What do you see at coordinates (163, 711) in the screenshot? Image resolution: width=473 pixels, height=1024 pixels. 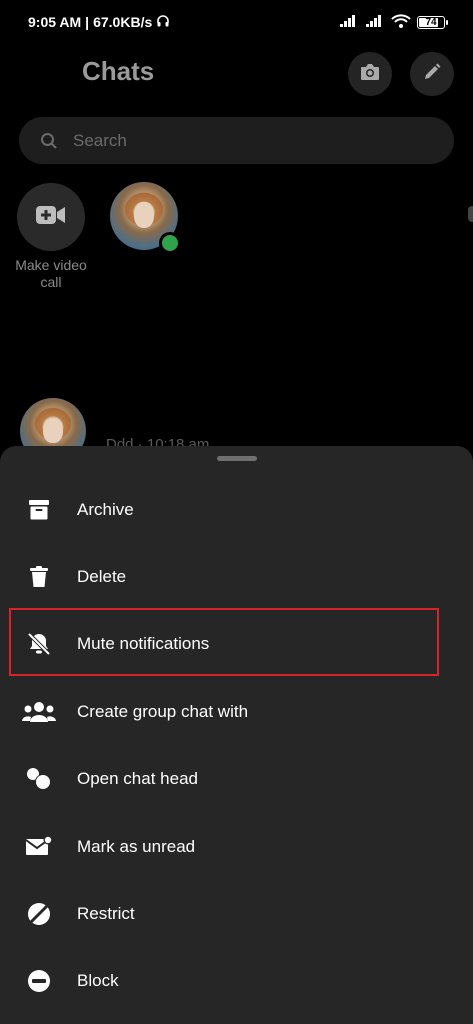 I see `menu-label-create-group-chat: Create group chat with` at bounding box center [163, 711].